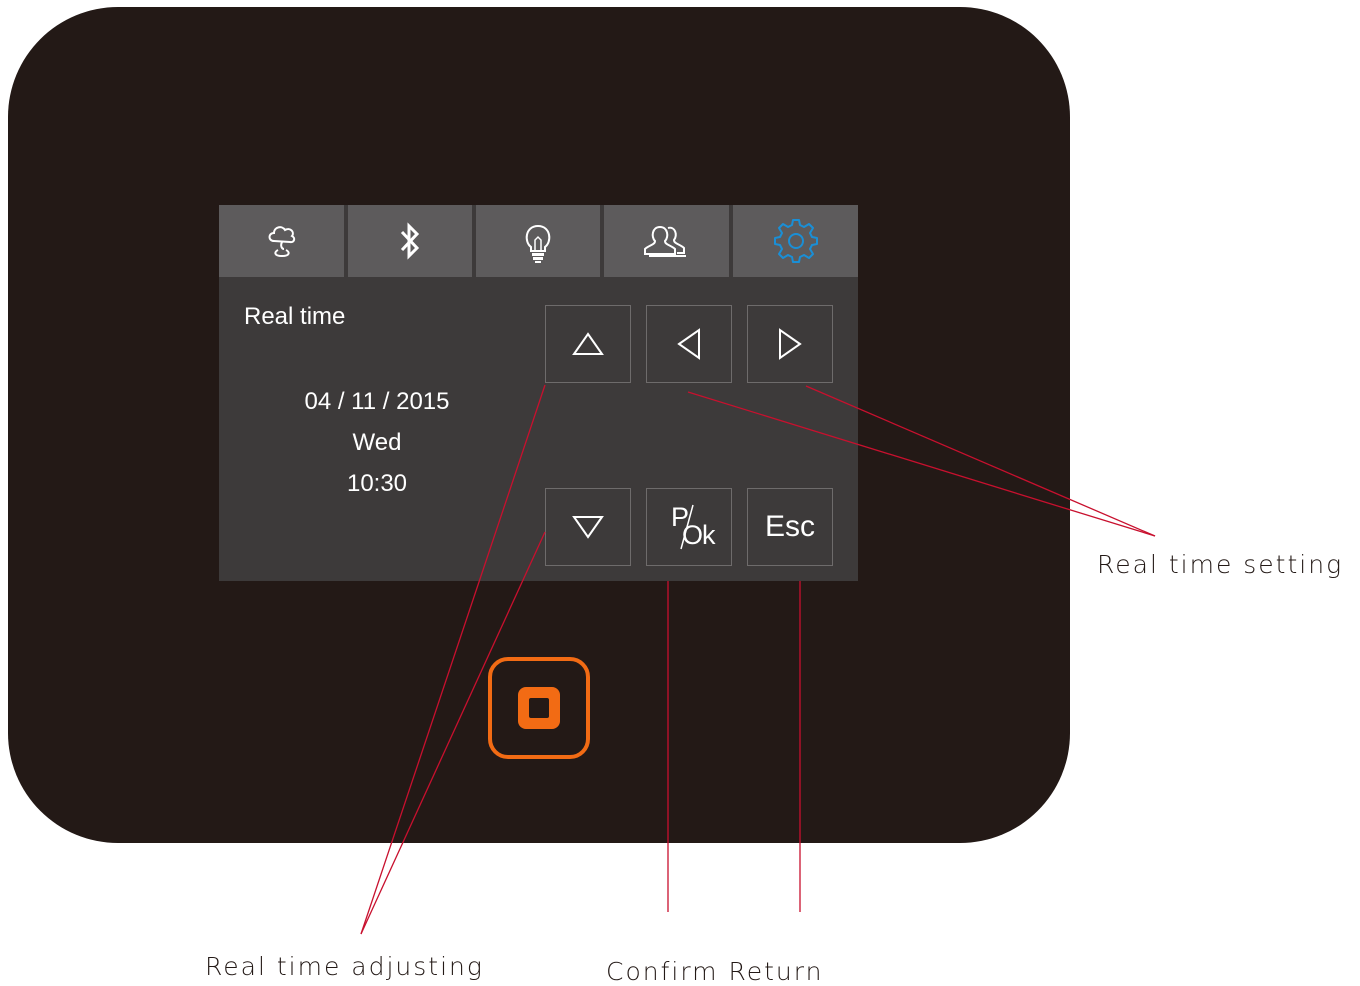  Describe the element at coordinates (344, 966) in the screenshot. I see `caption-real-time-adjusting: Real time adjusting` at that location.